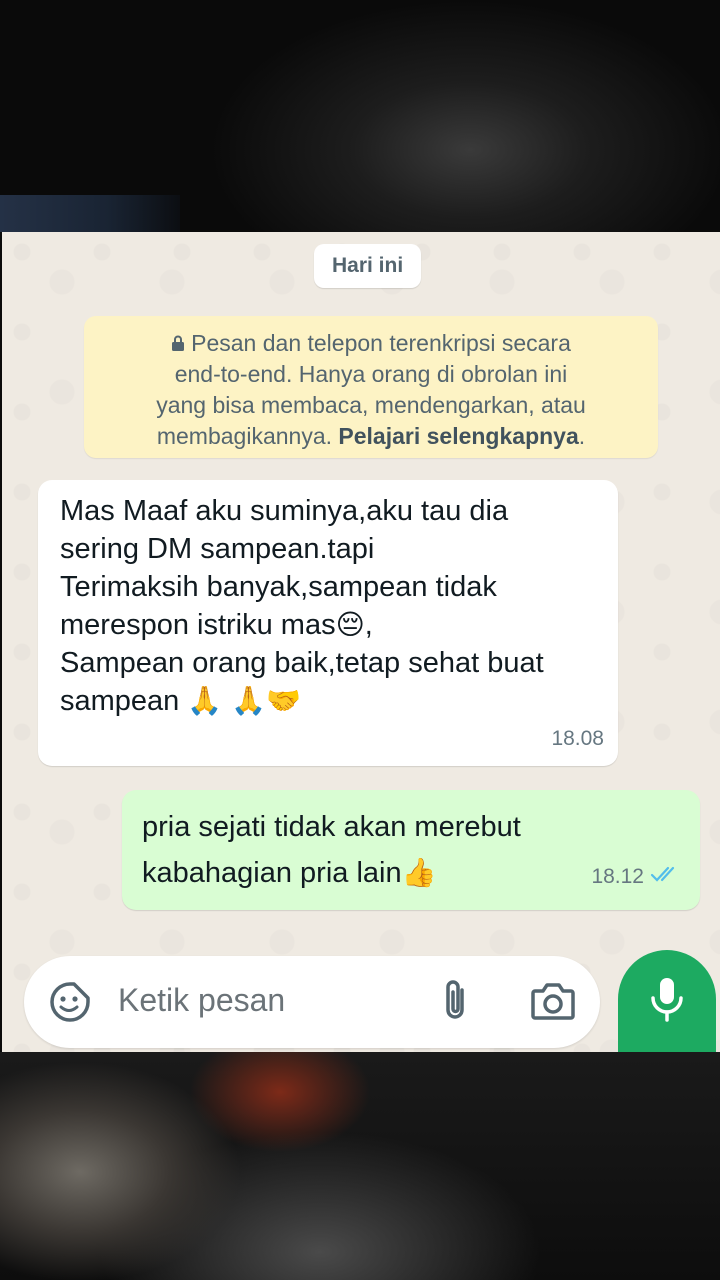 This screenshot has height=1280, width=720. Describe the element at coordinates (636, 877) in the screenshot. I see `message-timestamp: 18.12` at that location.